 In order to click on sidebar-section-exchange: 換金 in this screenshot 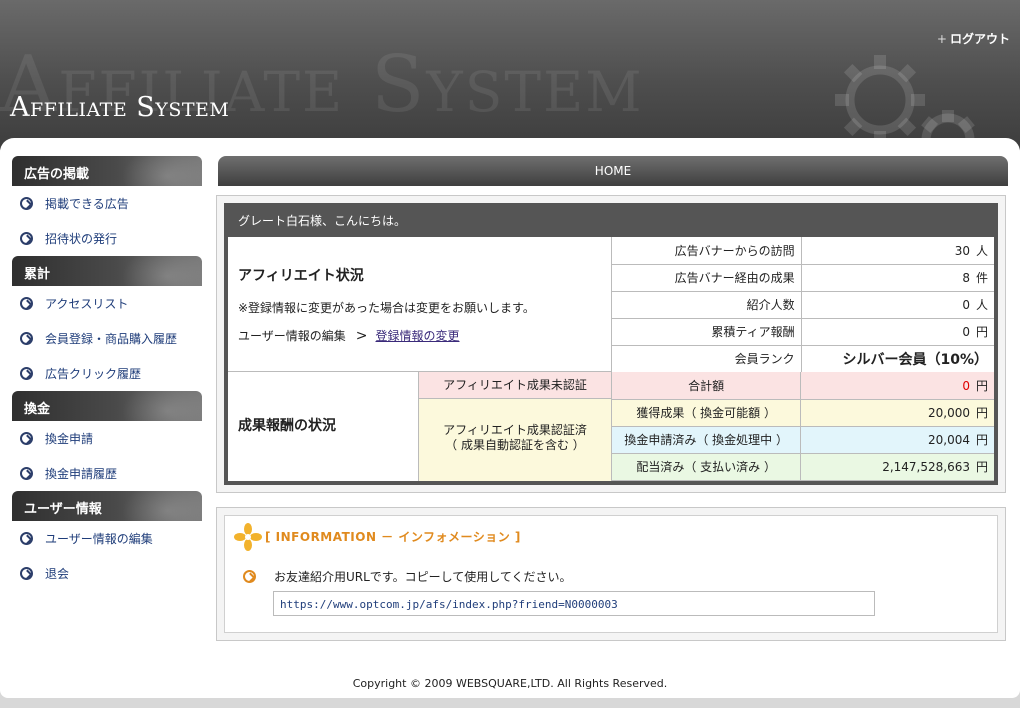, I will do `click(107, 406)`.